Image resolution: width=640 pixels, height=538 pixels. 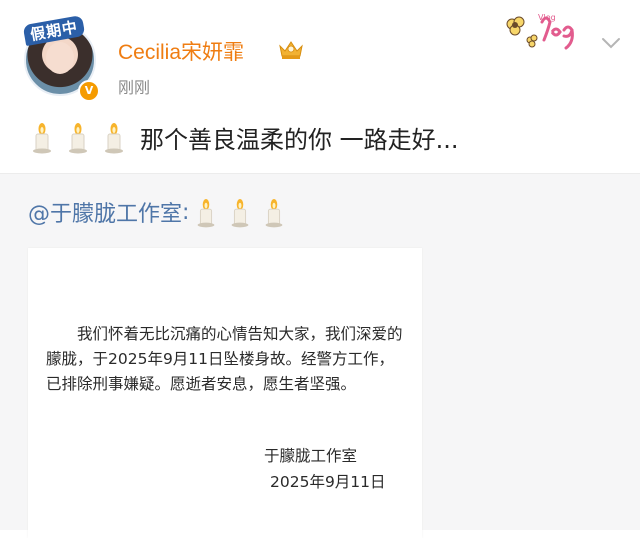 I want to click on crown-badge-icon, so click(x=291, y=50).